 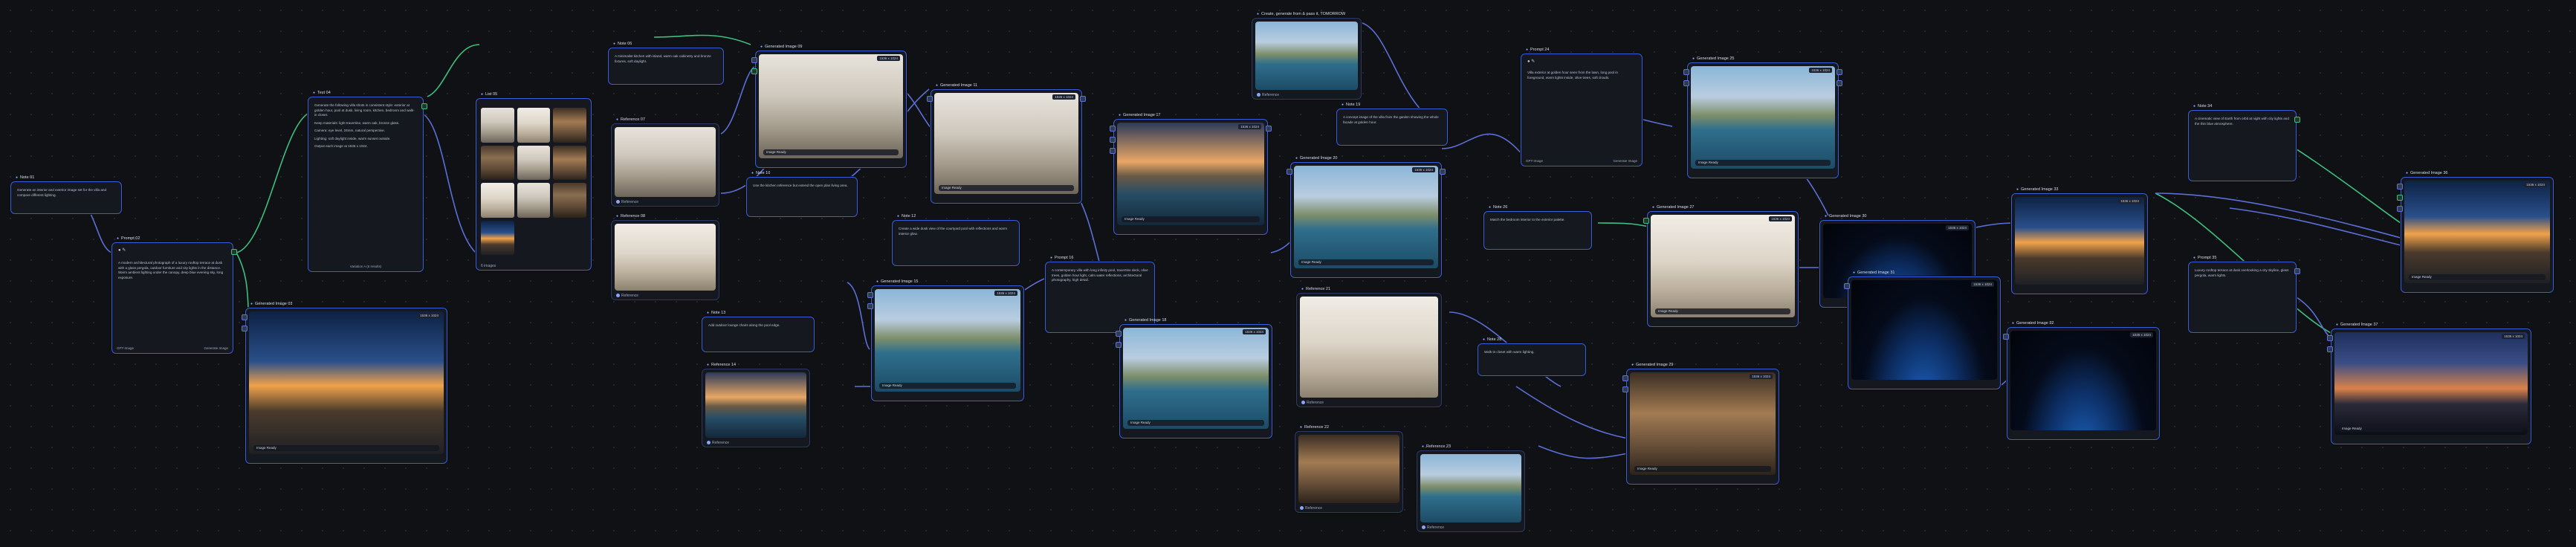 What do you see at coordinates (1349, 469) in the screenshot?
I see `reference-node: Reference 22 Reference` at bounding box center [1349, 469].